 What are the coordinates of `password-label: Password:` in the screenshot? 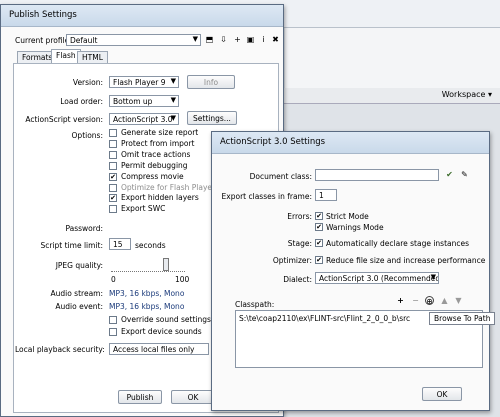 It's located at (84, 228).